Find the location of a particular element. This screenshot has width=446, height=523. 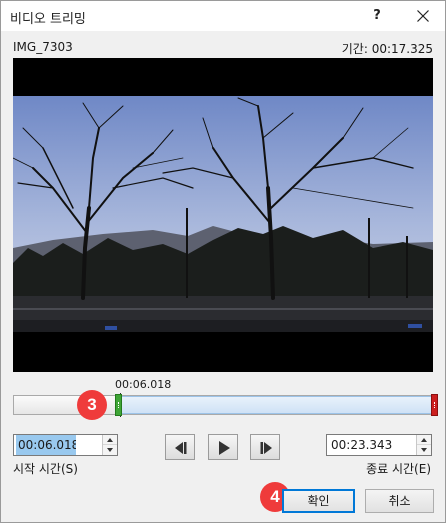

start-time-stepper is located at coordinates (65, 445).